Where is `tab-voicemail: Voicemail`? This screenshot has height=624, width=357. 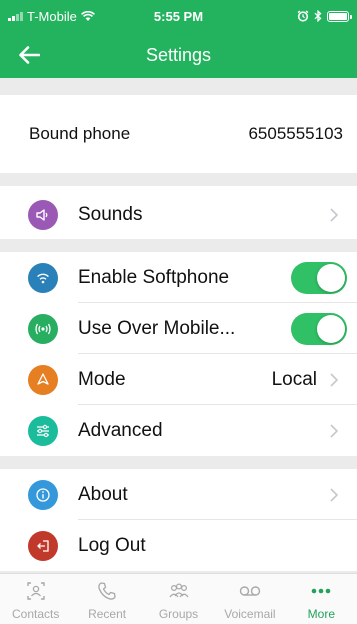 tab-voicemail: Voicemail is located at coordinates (249, 599).